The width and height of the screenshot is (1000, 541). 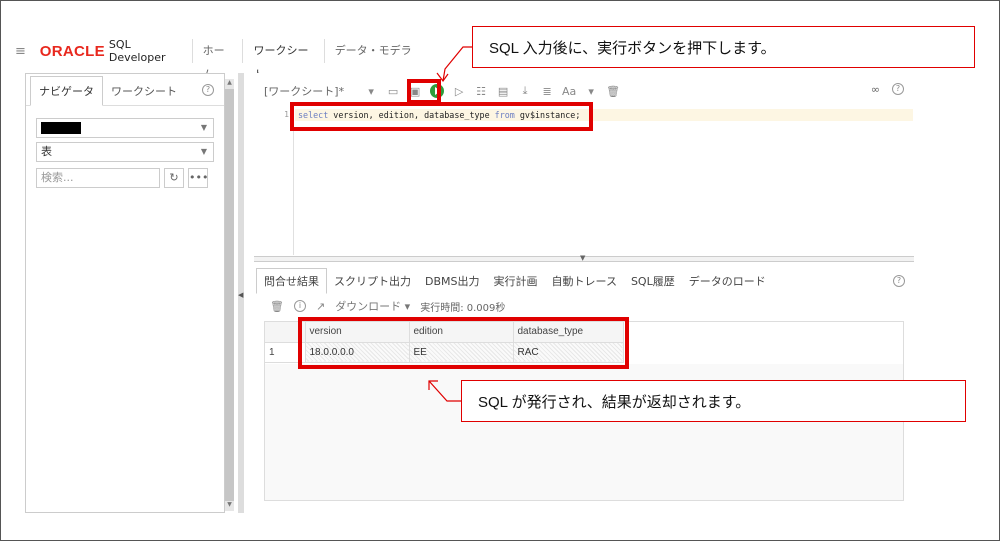 I want to click on tab-nav-worksheet: ワークシート, so click(x=144, y=91).